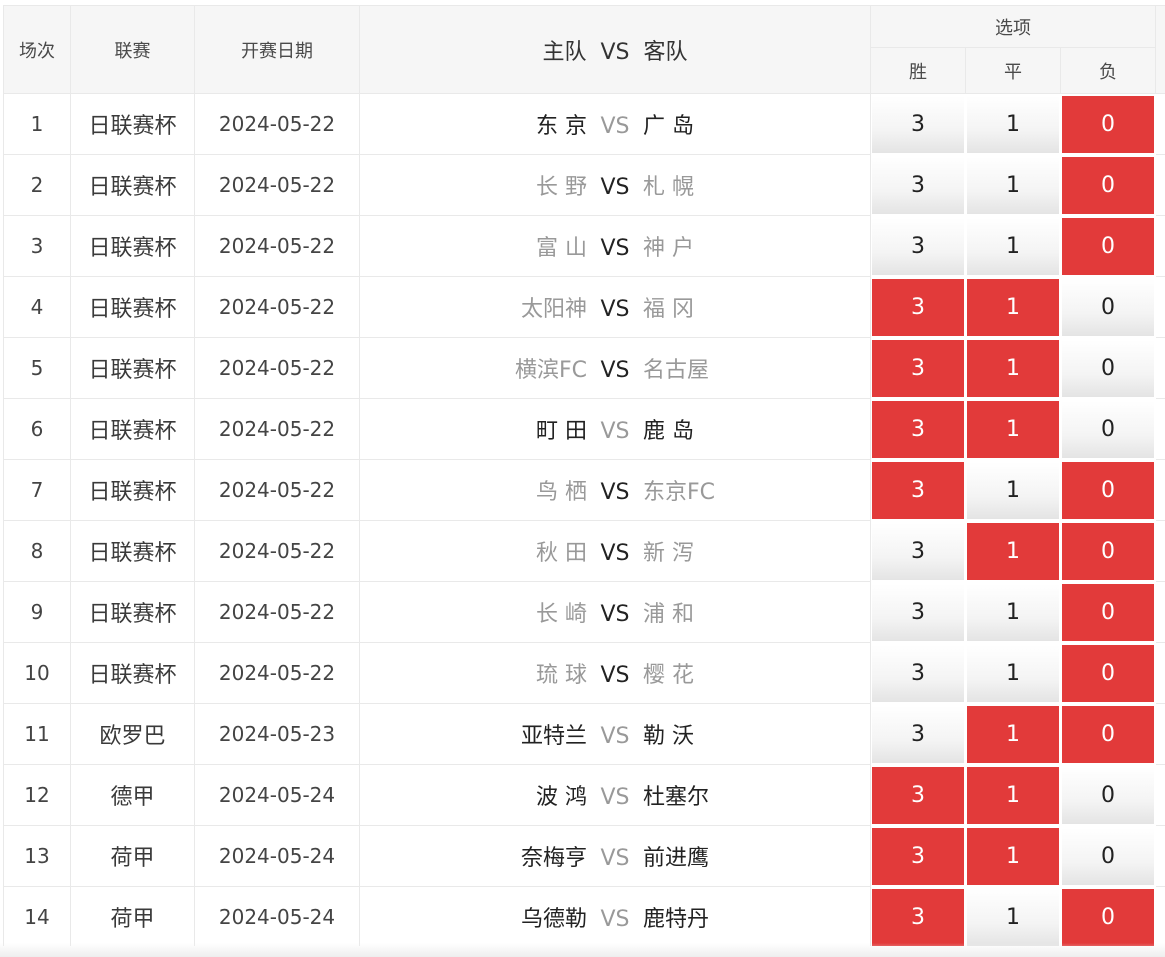 This screenshot has height=957, width=1165. I want to click on match-index: 9, so click(37, 612).